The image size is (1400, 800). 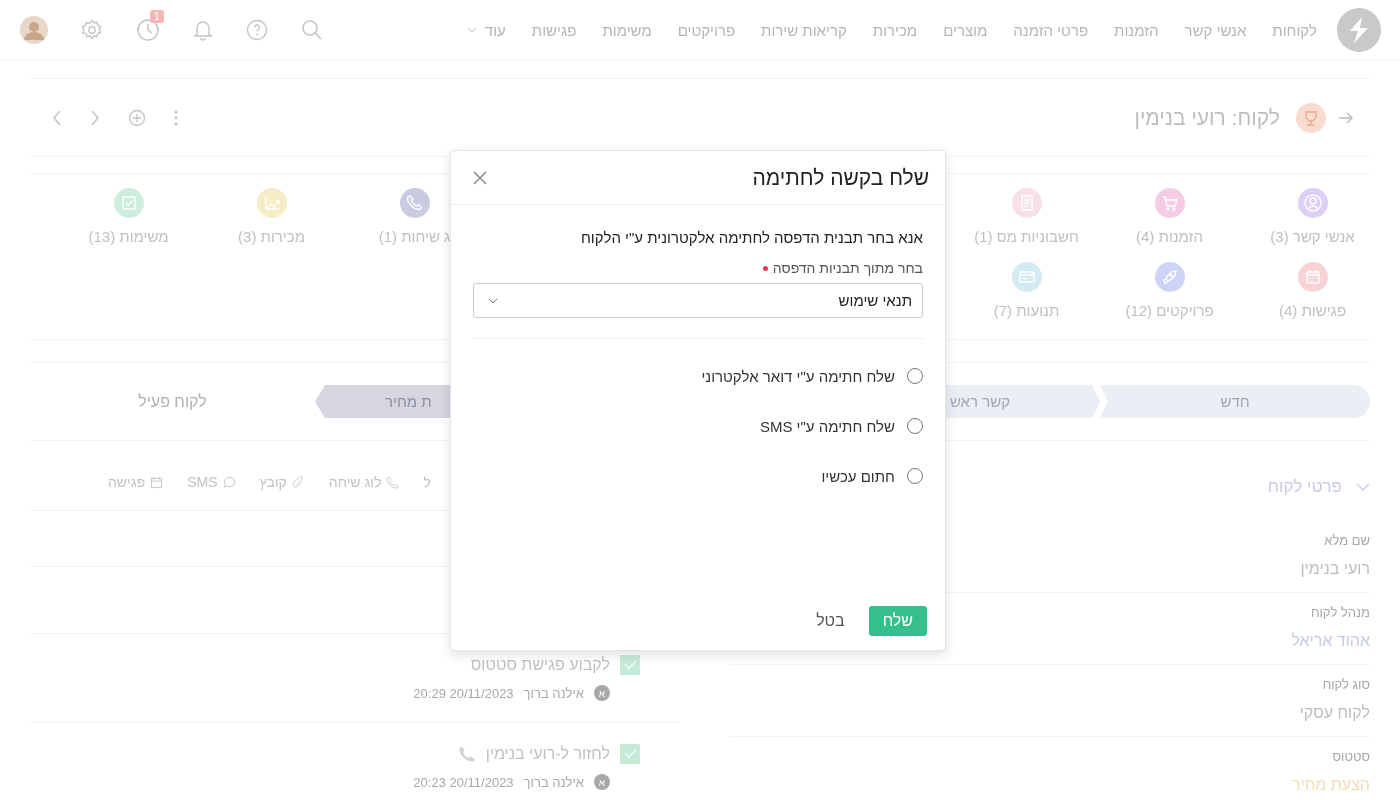 What do you see at coordinates (1359, 30) in the screenshot?
I see `logo-icon` at bounding box center [1359, 30].